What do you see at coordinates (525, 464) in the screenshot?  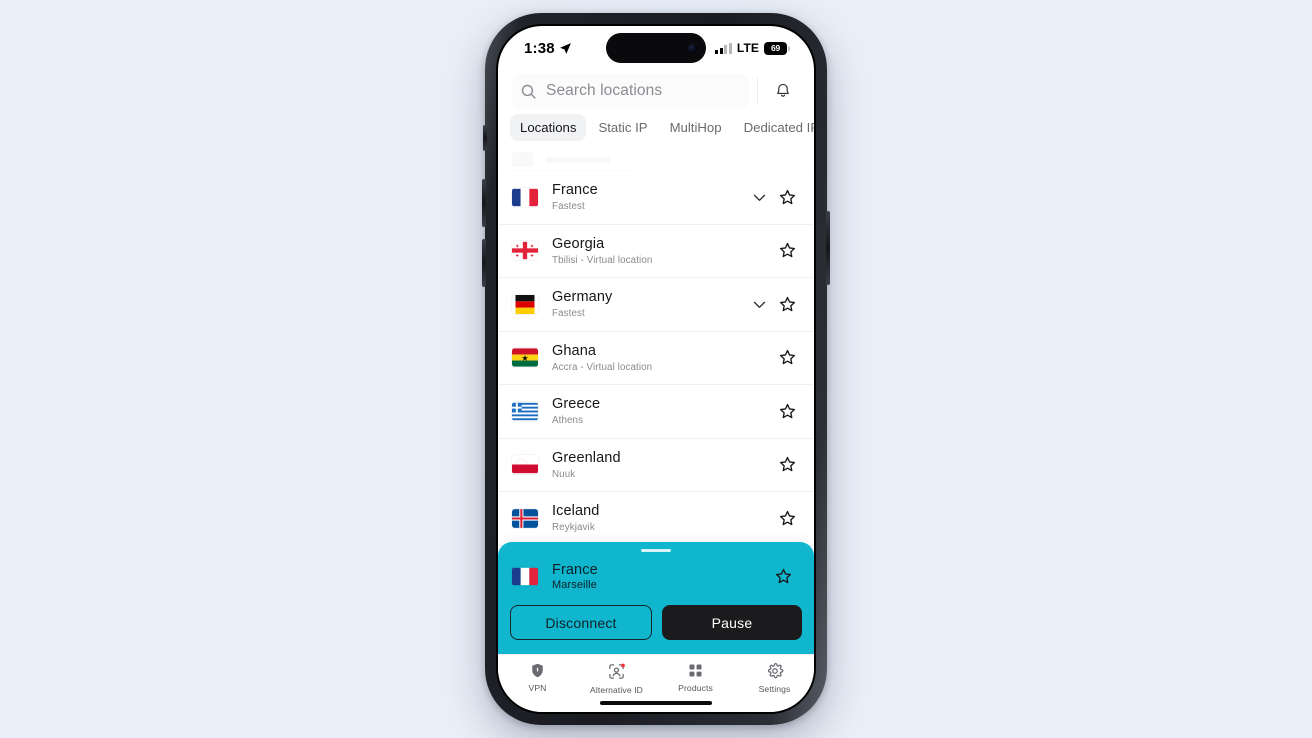 I see `flag-greenland-icon` at bounding box center [525, 464].